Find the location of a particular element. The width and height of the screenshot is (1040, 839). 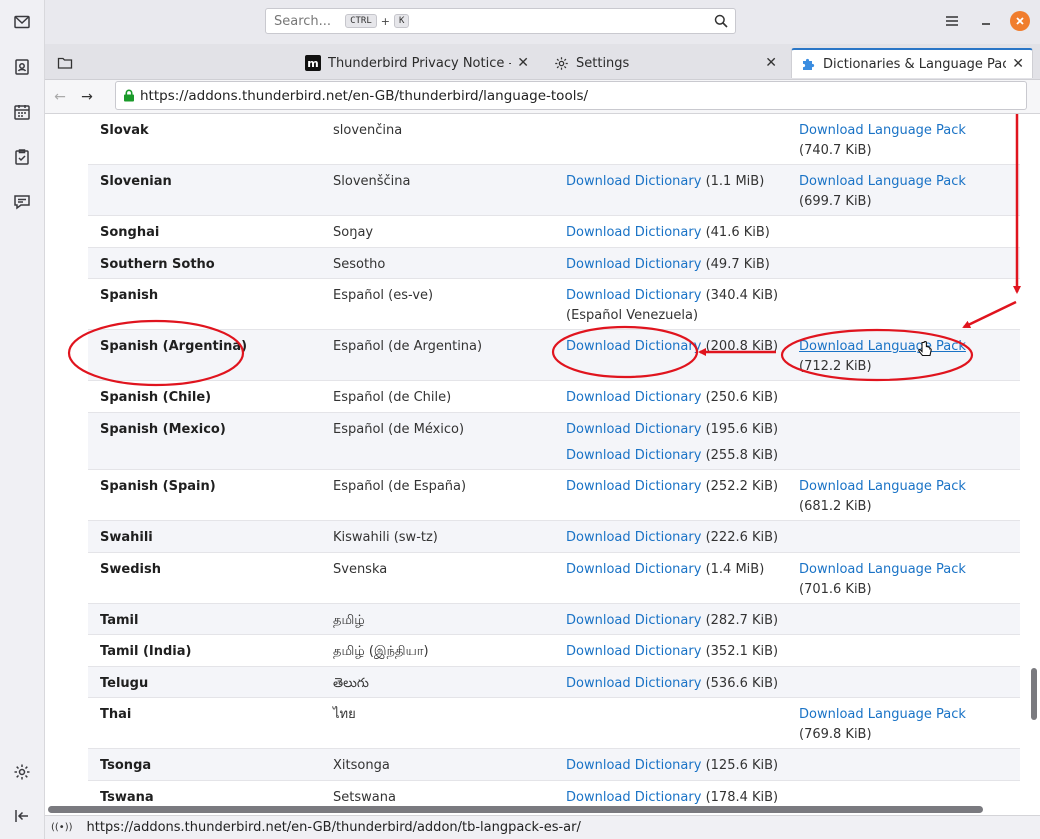

folder-icon is located at coordinates (65, 63).